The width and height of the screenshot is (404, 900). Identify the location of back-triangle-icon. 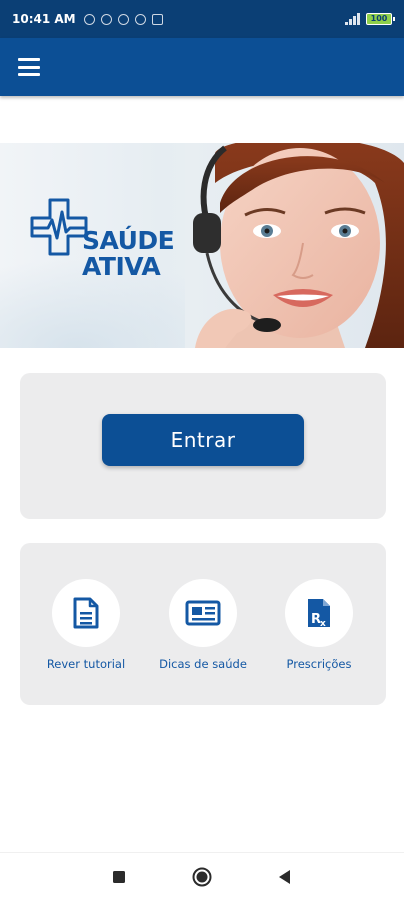
(284, 877).